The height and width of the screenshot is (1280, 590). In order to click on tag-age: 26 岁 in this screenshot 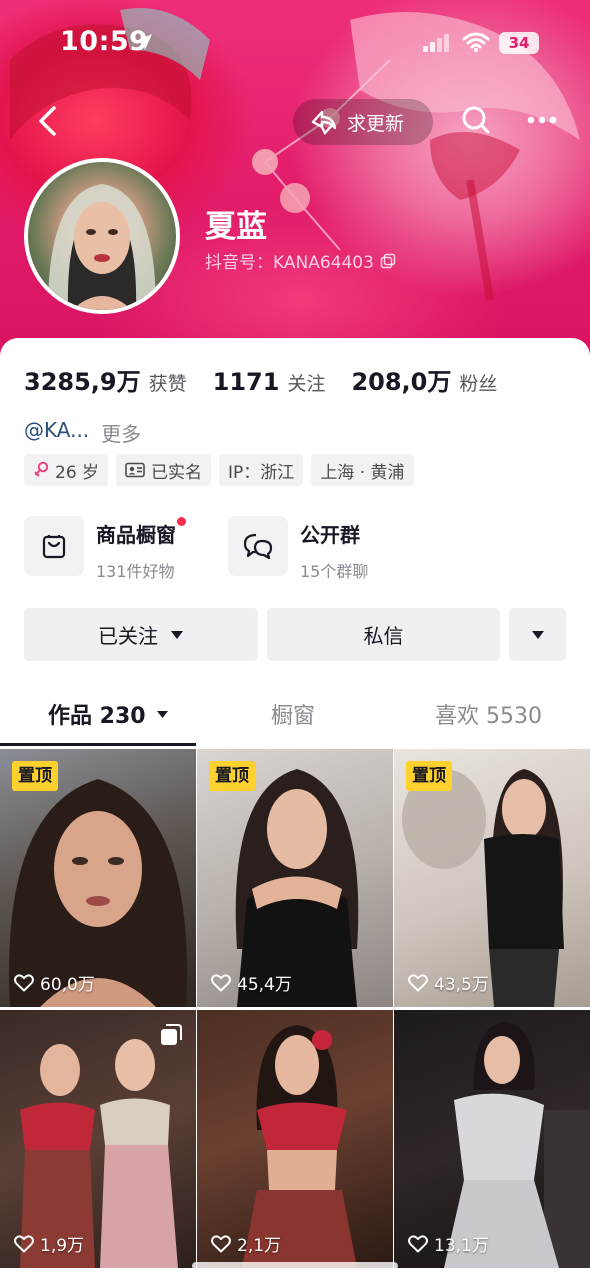, I will do `click(66, 470)`.